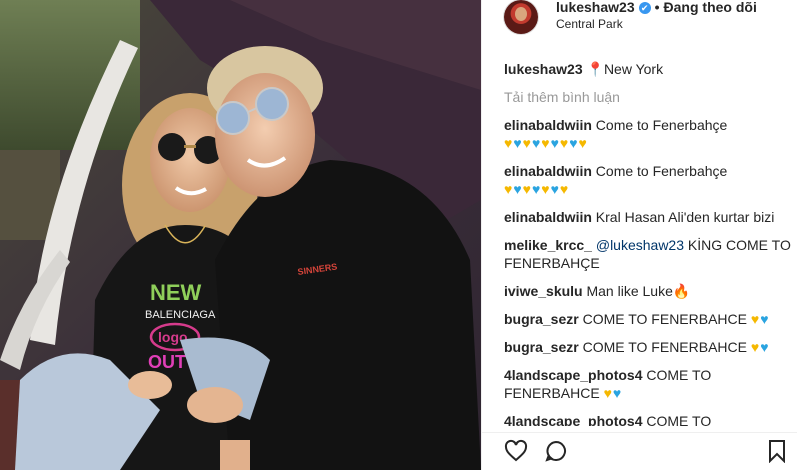  Describe the element at coordinates (777, 454) in the screenshot. I see `bookmark-icon` at that location.